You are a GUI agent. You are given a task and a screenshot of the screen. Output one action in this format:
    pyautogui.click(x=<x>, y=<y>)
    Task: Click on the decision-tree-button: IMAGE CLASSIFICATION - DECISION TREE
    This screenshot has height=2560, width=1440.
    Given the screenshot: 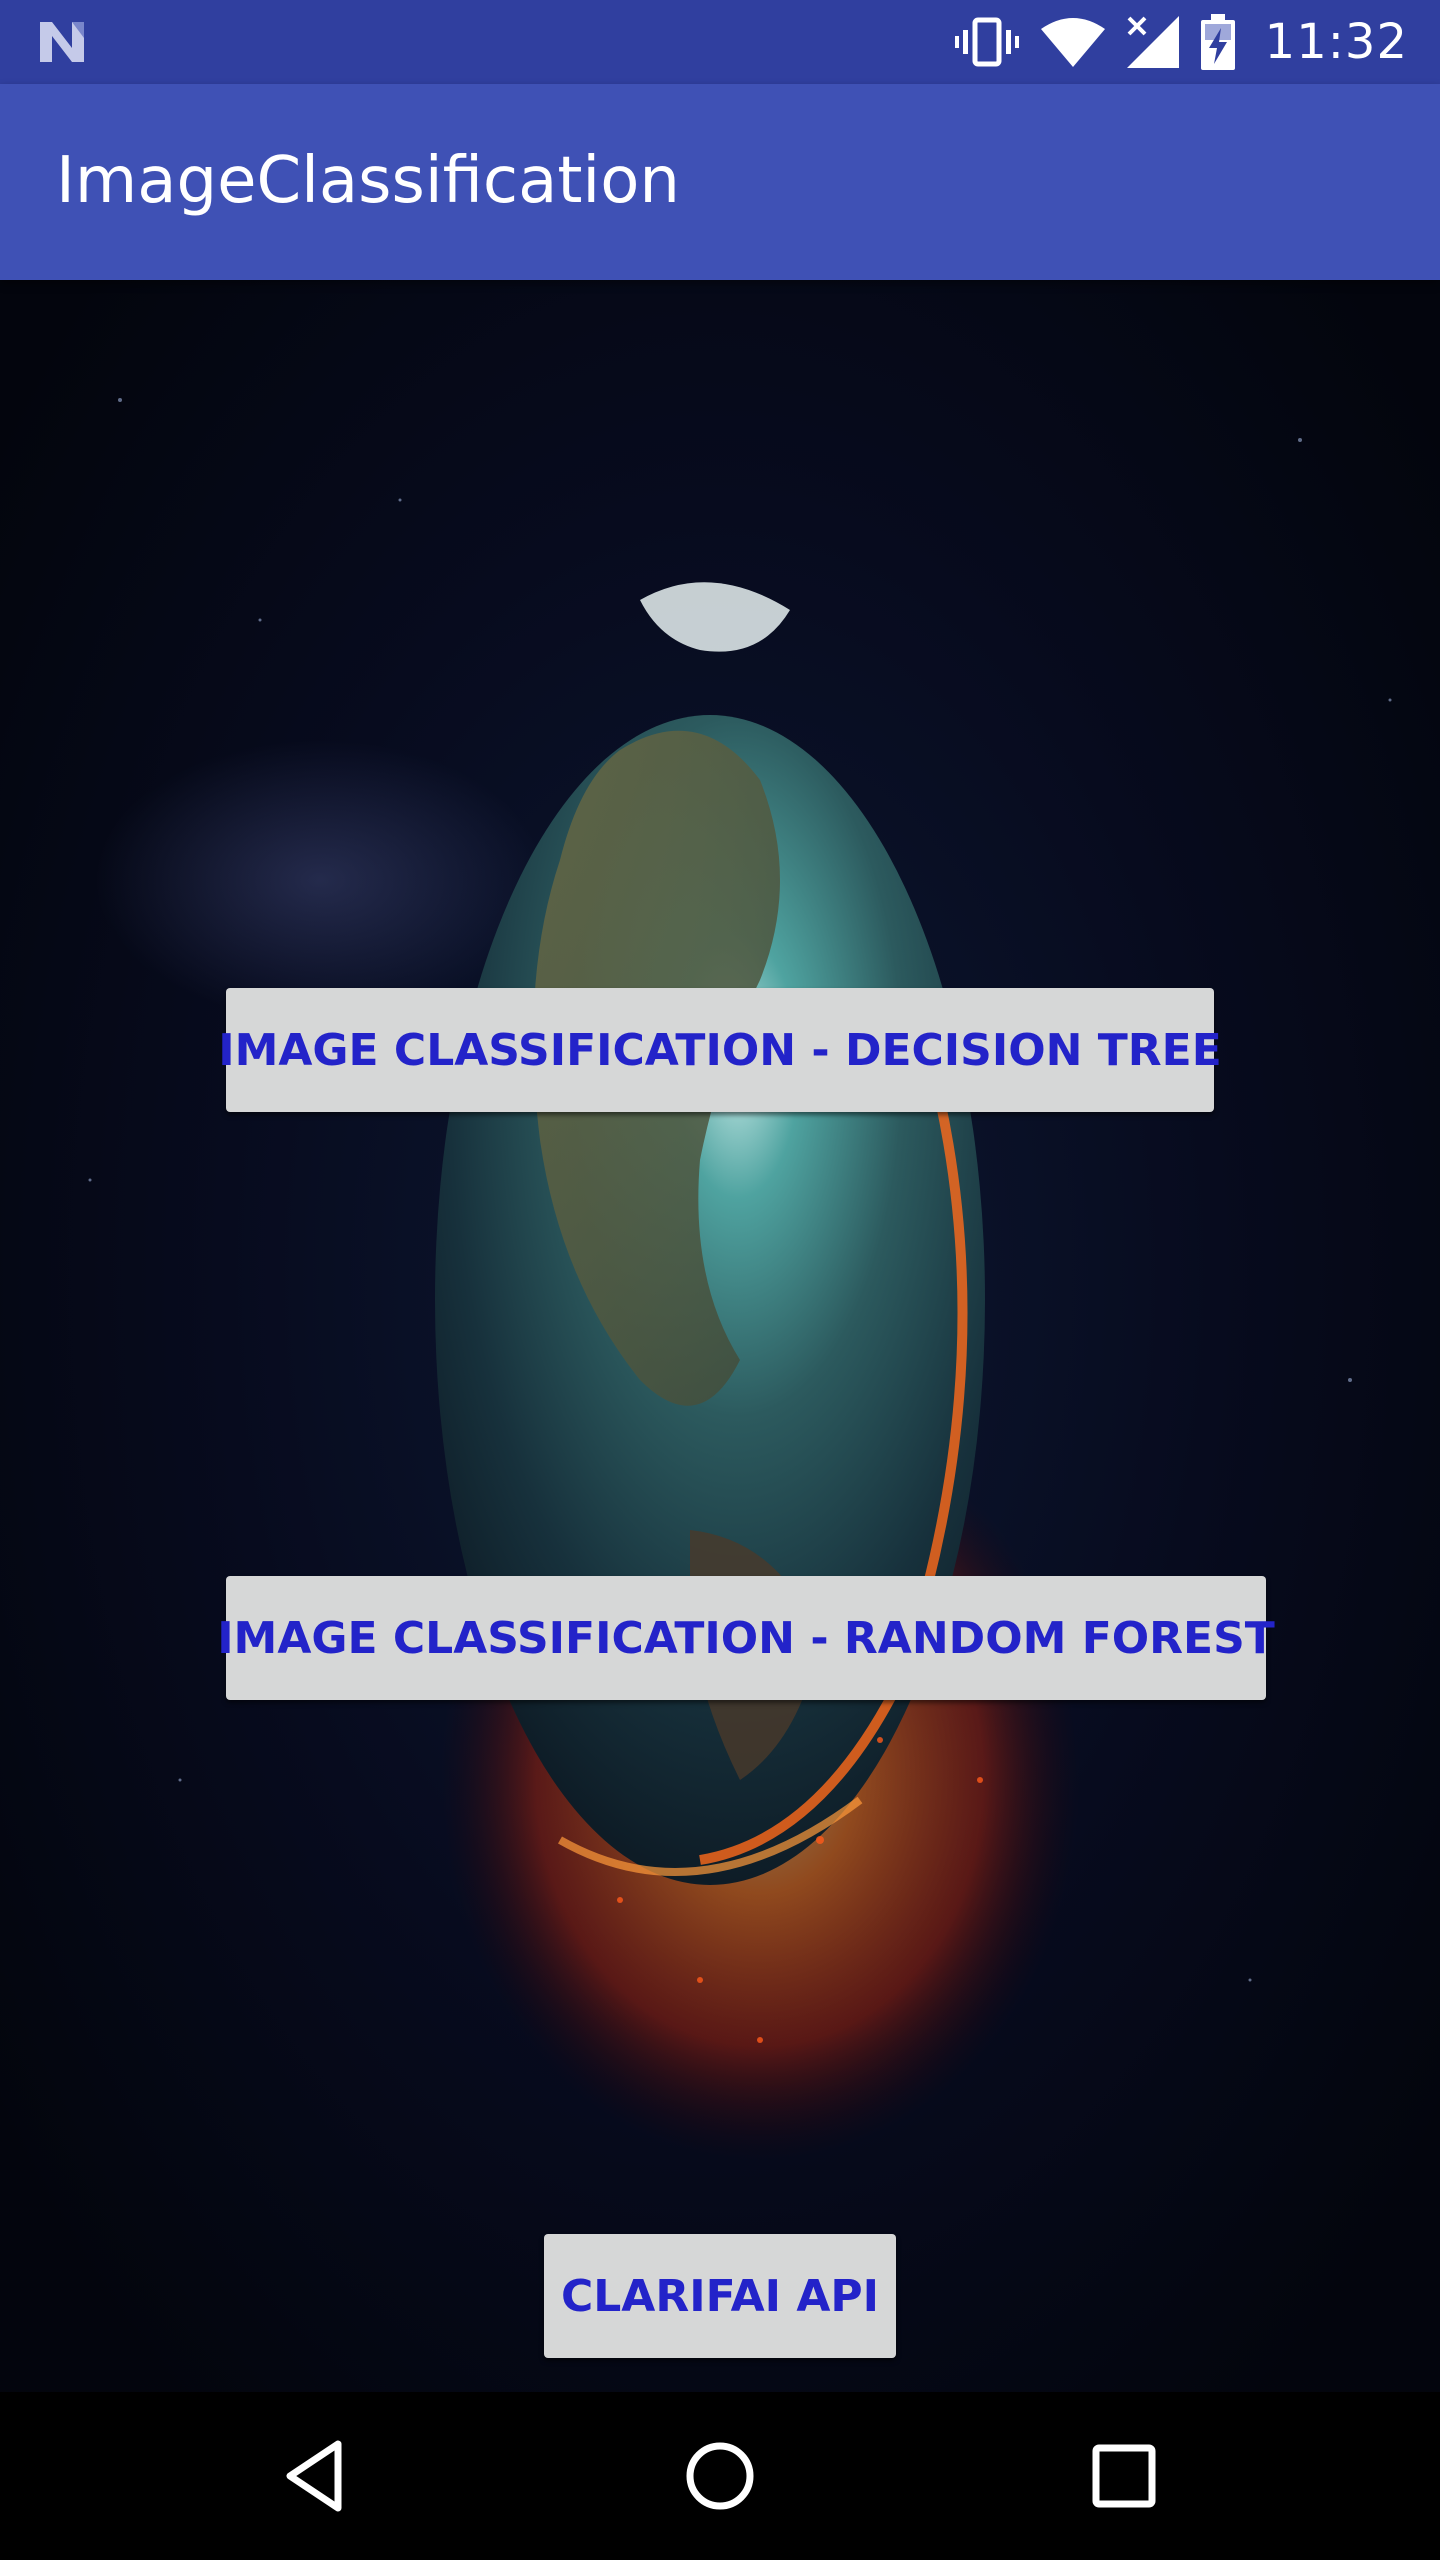 What is the action you would take?
    pyautogui.click(x=720, y=1050)
    